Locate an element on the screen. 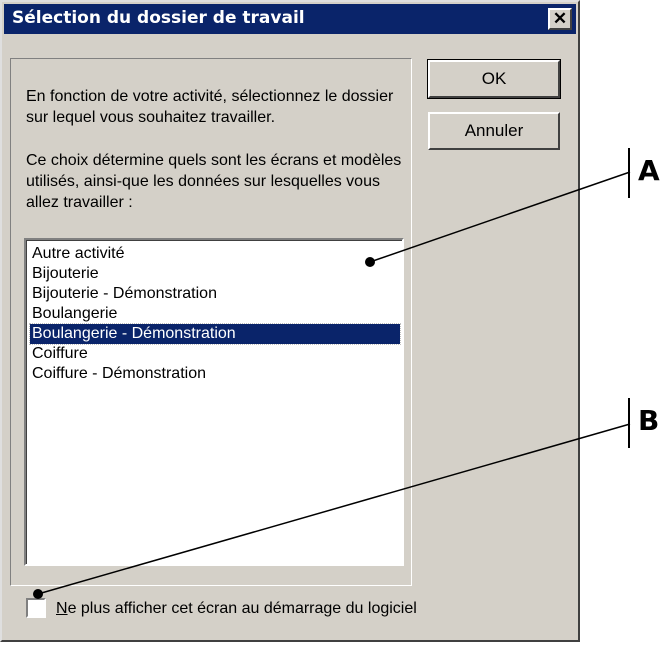 This screenshot has height=646, width=668. callout-b-letter: B is located at coordinates (649, 420).